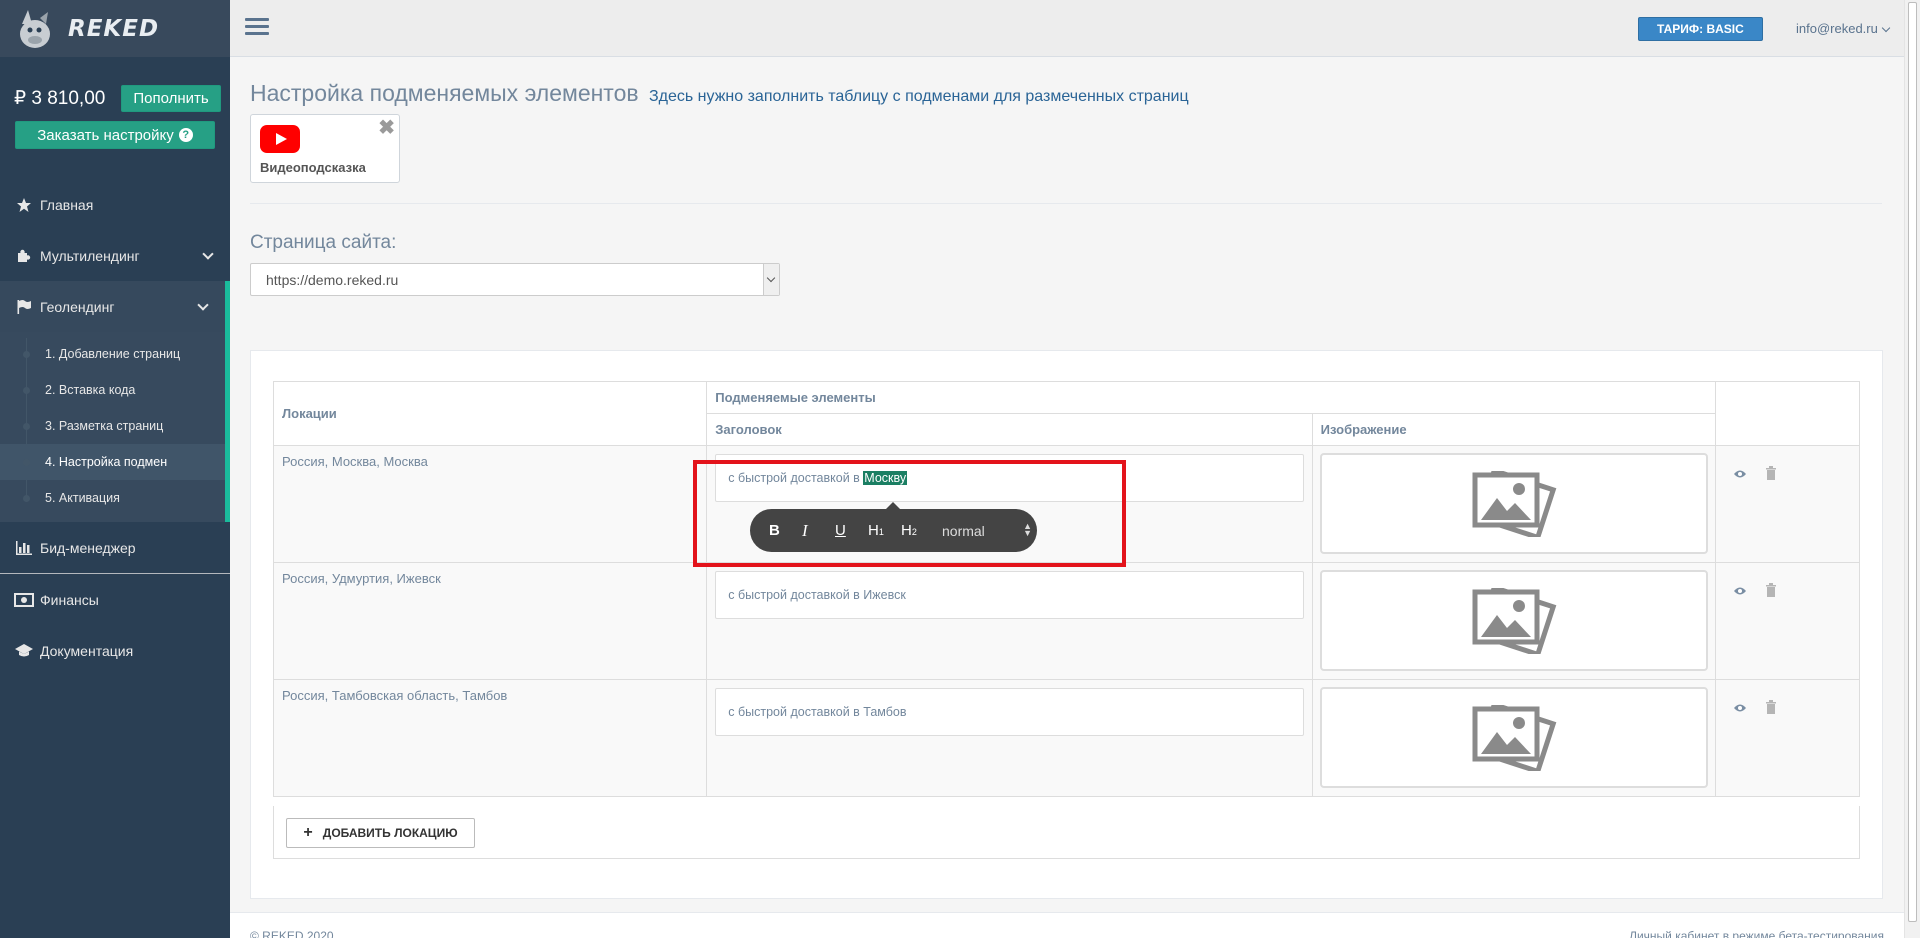 This screenshot has width=1920, height=938. What do you see at coordinates (1009, 595) in the screenshot?
I see `title-editor: с быстрой доставкой в Ижевск` at bounding box center [1009, 595].